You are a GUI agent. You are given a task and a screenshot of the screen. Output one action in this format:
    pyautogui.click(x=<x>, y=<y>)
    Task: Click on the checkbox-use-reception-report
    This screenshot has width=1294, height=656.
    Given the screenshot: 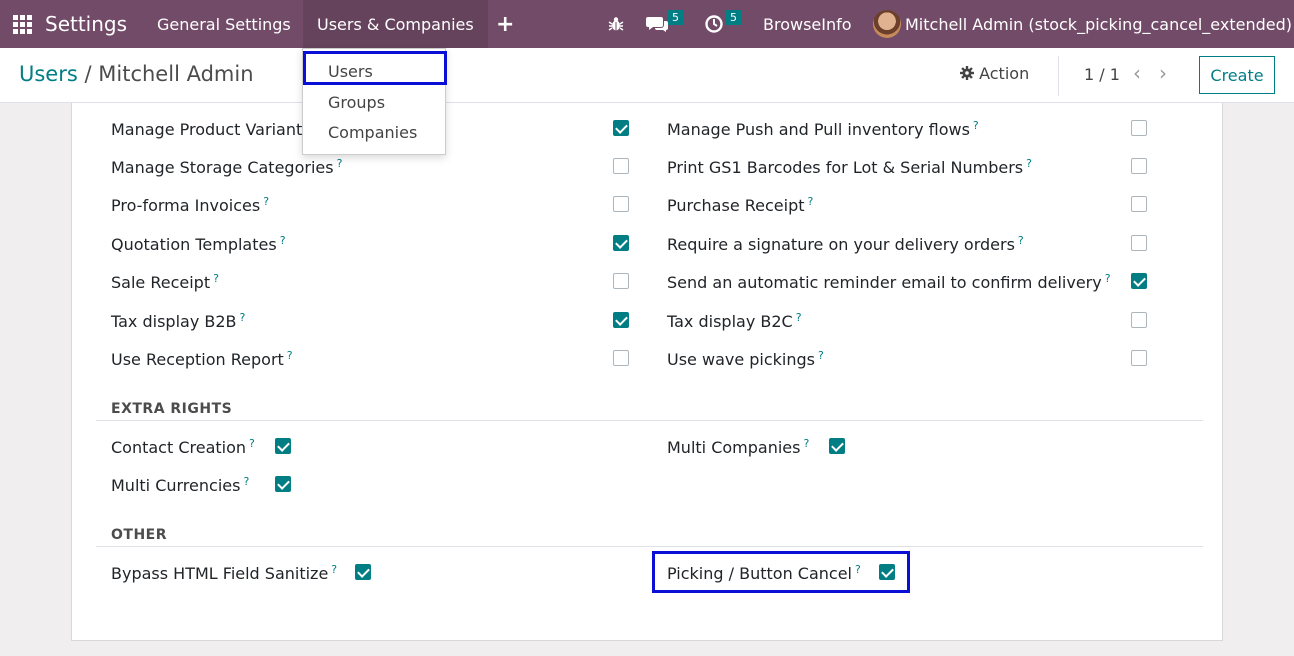 What is the action you would take?
    pyautogui.click(x=621, y=358)
    